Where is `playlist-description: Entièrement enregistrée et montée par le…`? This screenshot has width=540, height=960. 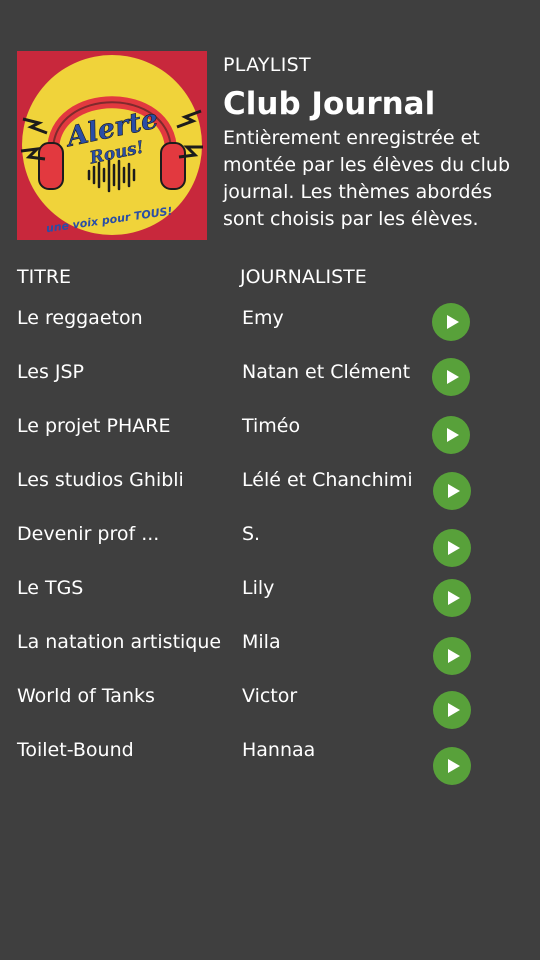
playlist-description: Entièrement enregistrée et montée par le… is located at coordinates (367, 178).